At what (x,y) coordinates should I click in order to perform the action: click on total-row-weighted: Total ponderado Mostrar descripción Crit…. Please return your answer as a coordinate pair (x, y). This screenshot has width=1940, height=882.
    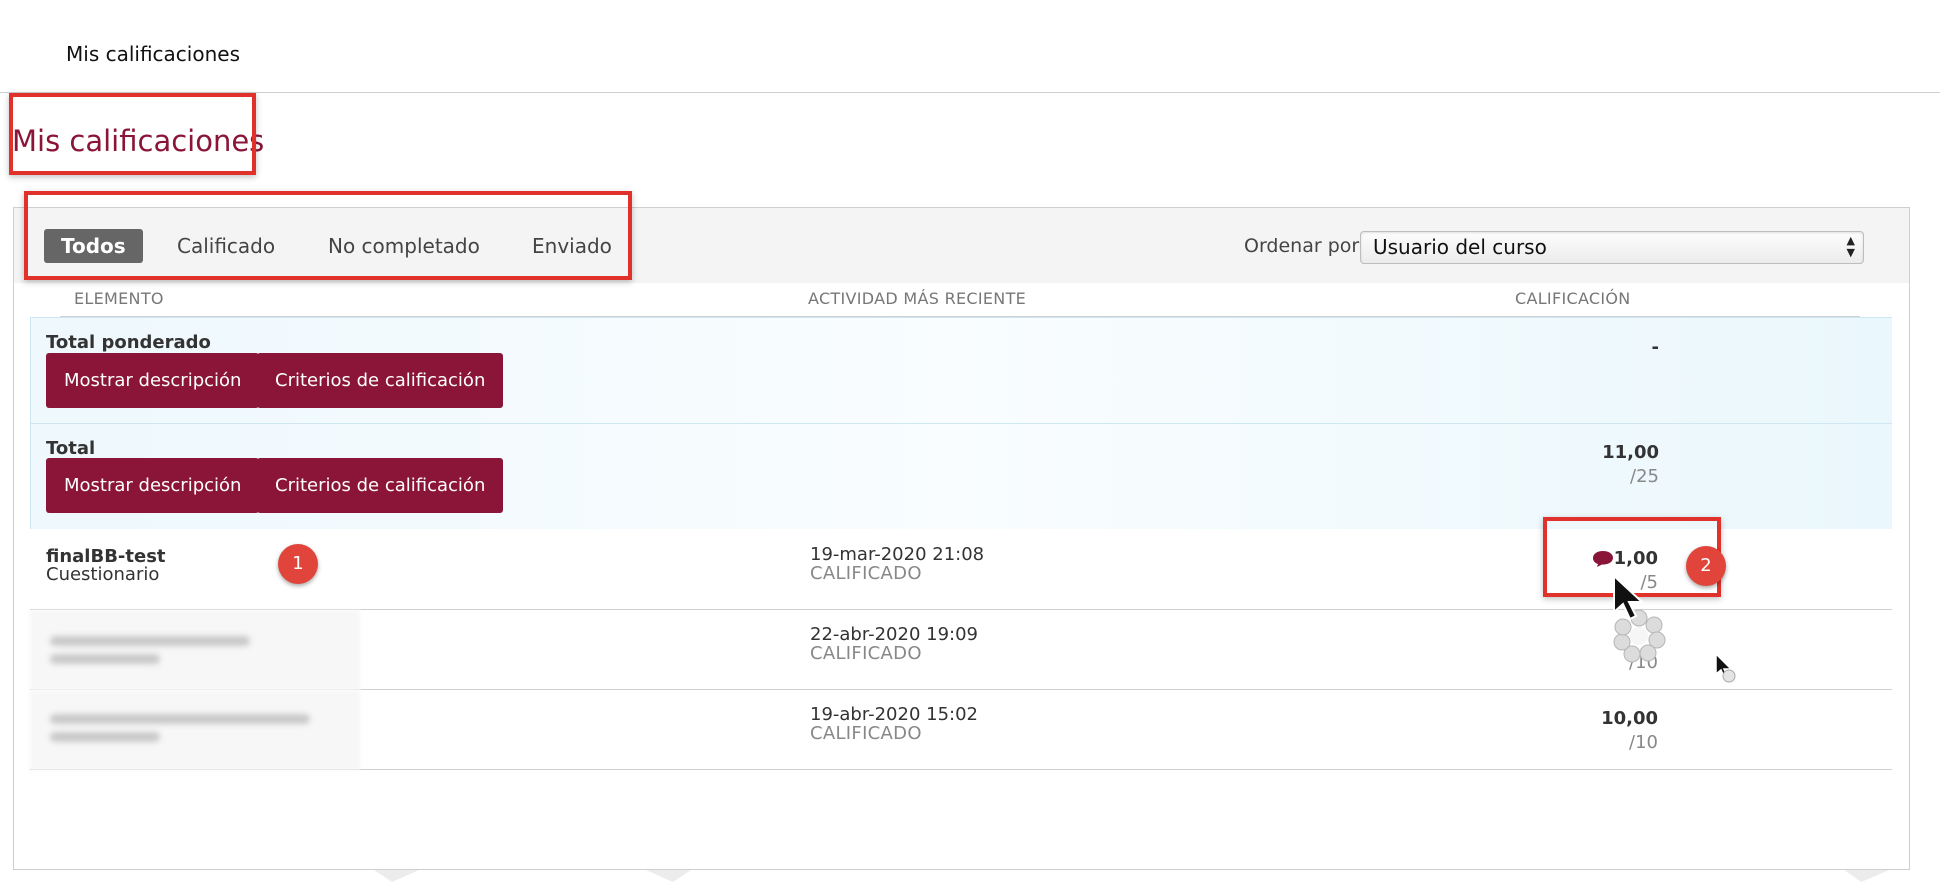
    Looking at the image, I should click on (961, 370).